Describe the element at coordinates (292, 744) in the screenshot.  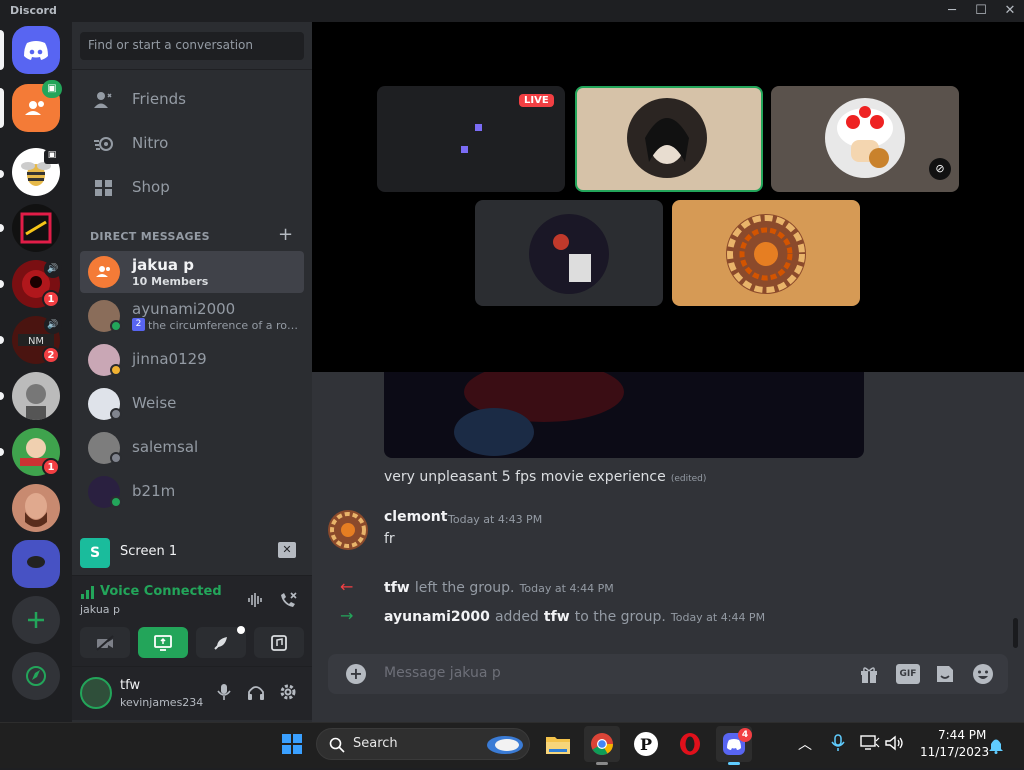
I see `start-button` at that location.